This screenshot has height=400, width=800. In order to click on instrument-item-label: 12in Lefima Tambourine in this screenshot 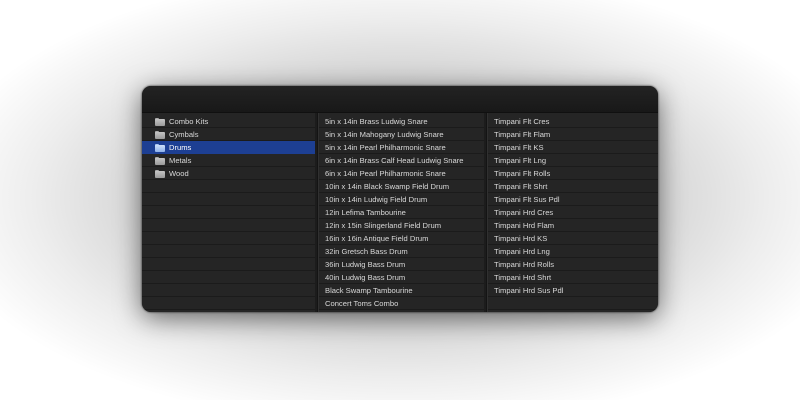, I will do `click(365, 212)`.